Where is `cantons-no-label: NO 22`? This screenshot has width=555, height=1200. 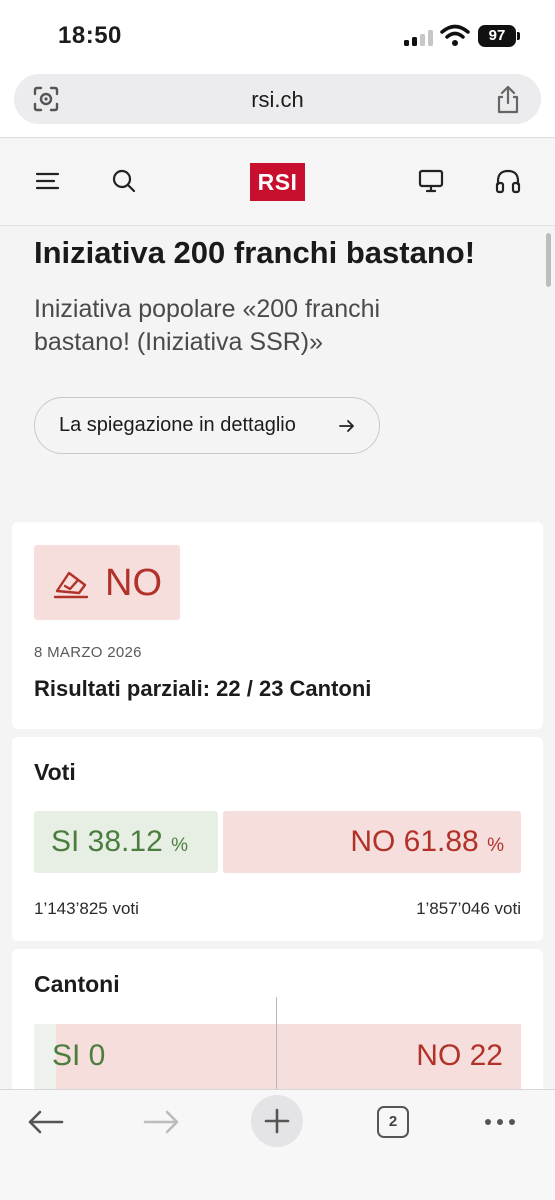 cantons-no-label: NO 22 is located at coordinates (459, 1055).